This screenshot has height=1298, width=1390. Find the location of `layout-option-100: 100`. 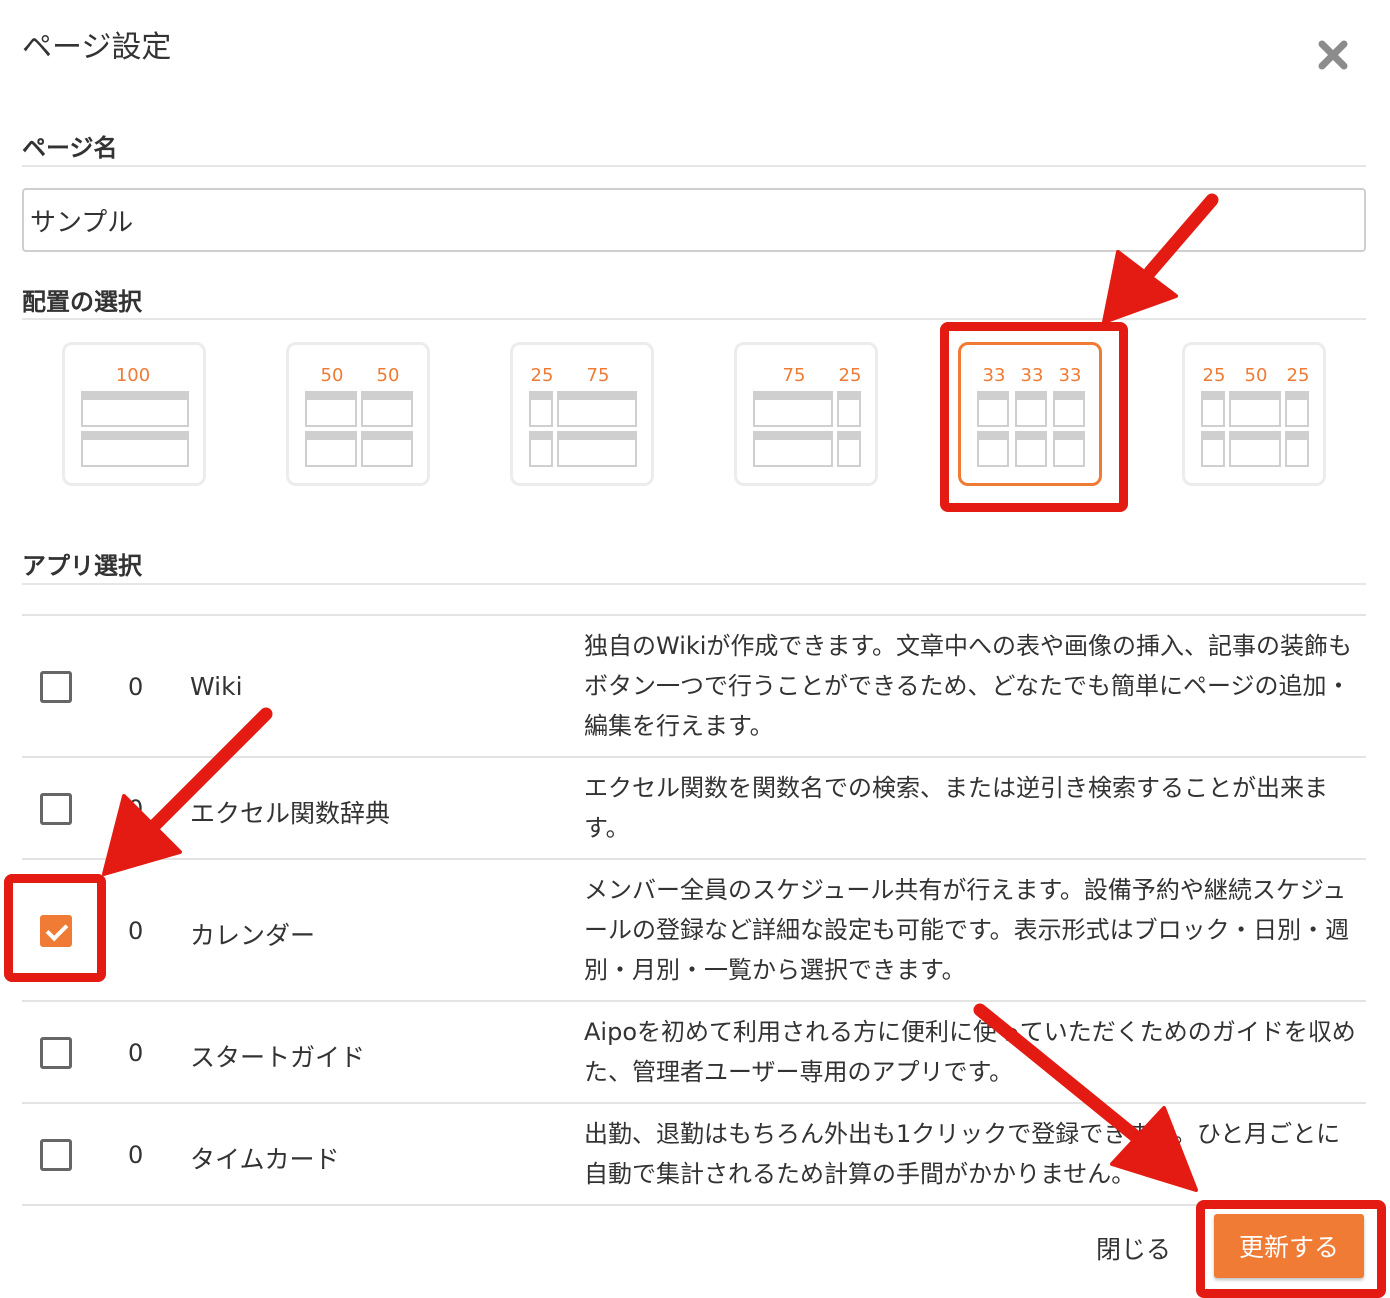

layout-option-100: 100 is located at coordinates (134, 414).